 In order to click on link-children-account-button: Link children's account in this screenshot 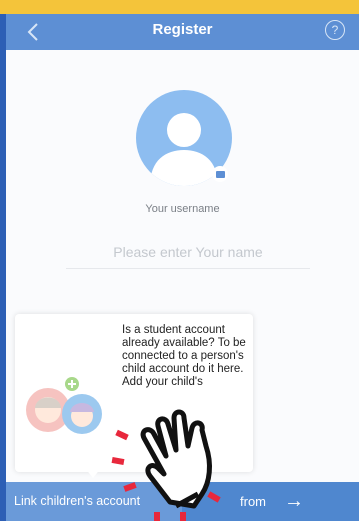, I will do `click(94, 501)`.